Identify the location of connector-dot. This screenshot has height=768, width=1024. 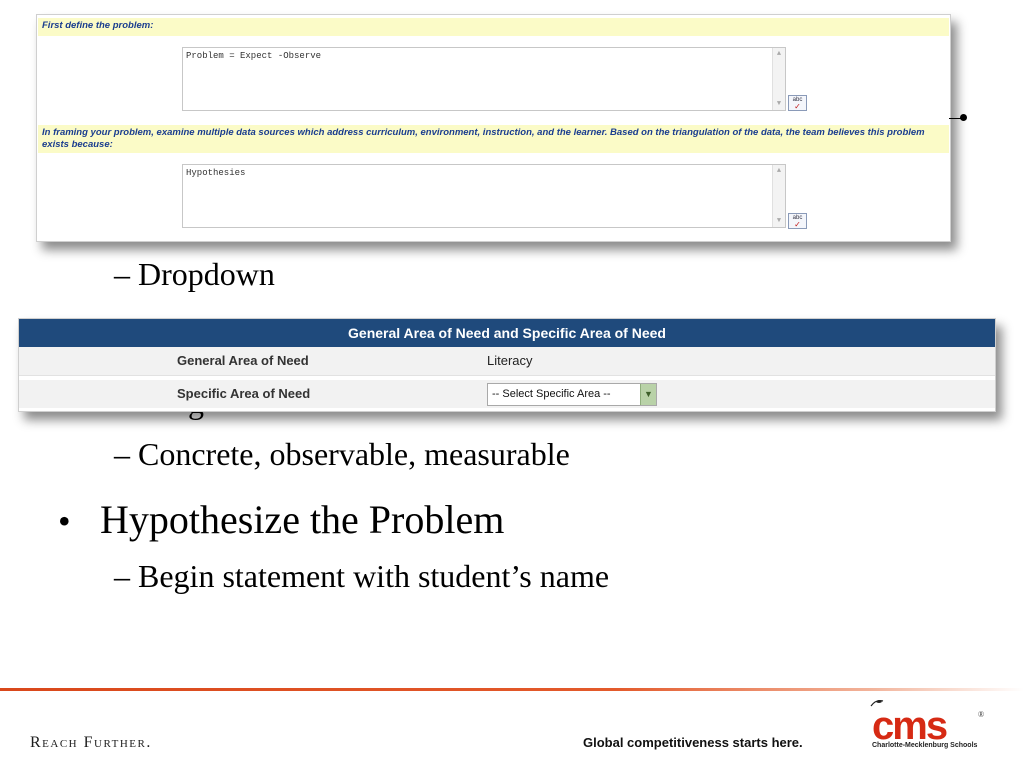
(963, 117).